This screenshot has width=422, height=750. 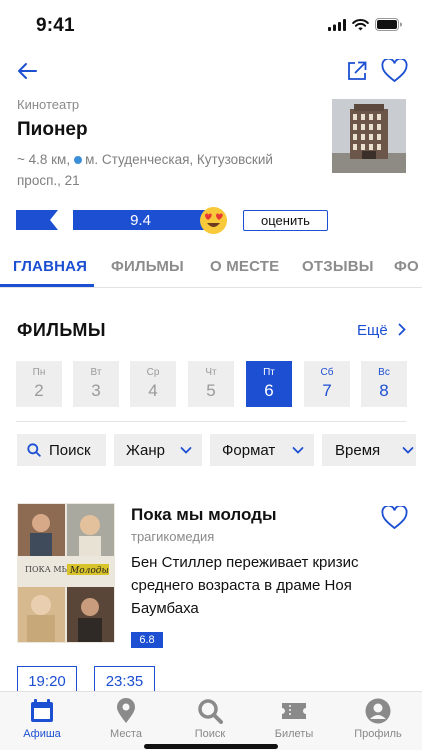 I want to click on day-sat: Сб 7, so click(x=327, y=384).